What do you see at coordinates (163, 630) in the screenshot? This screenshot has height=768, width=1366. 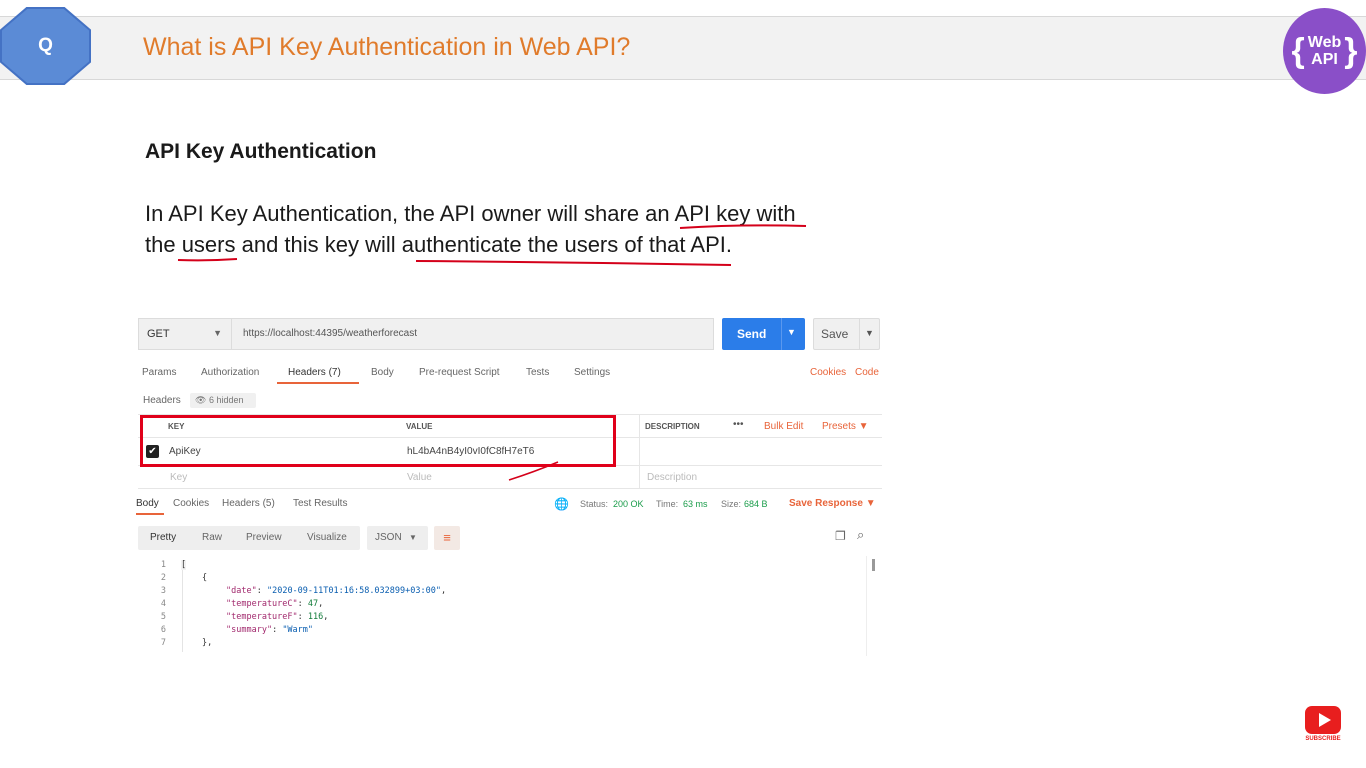 I see `line-number: 6` at bounding box center [163, 630].